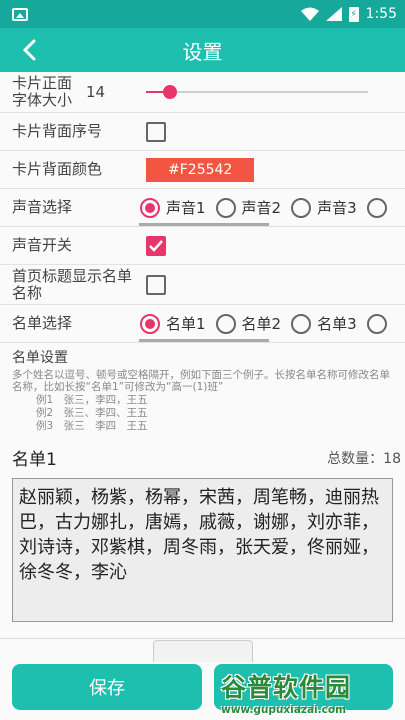 This screenshot has height=720, width=405. Describe the element at coordinates (202, 132) in the screenshot. I see `back-index-row: 卡片背面序号` at that location.